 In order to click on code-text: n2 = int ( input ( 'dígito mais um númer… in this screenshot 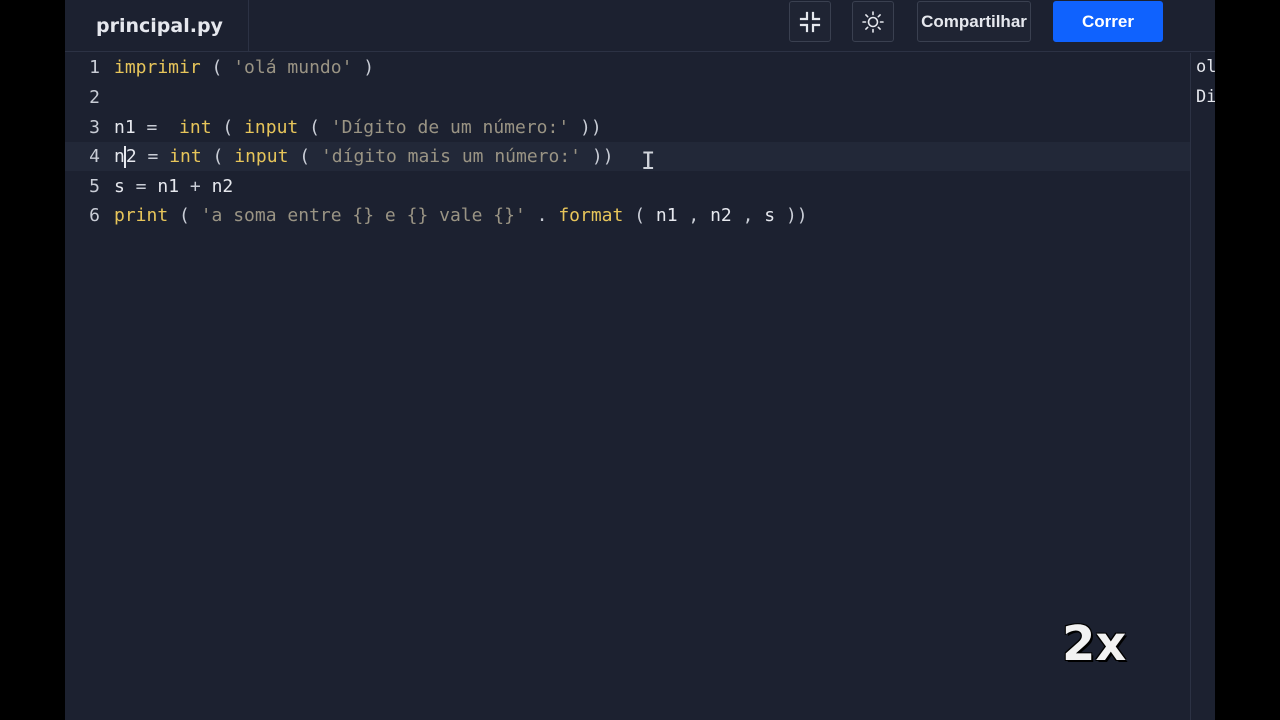, I will do `click(364, 156)`.